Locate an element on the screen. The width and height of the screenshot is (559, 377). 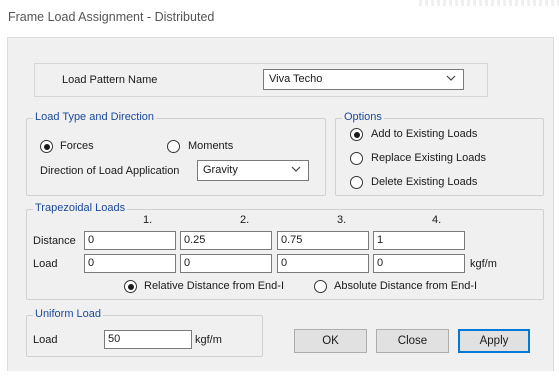
relative-distance-label: Relative Distance from End-I is located at coordinates (214, 286).